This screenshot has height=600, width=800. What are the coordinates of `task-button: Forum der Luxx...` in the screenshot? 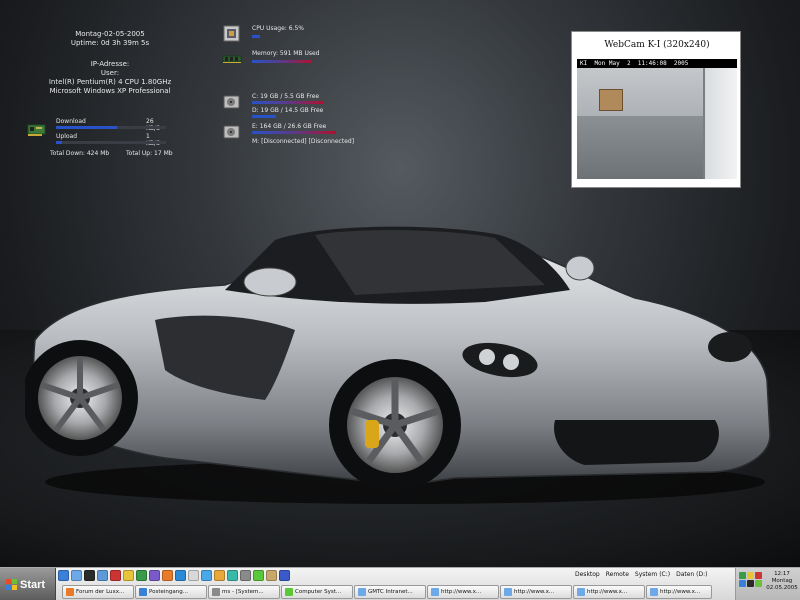 It's located at (98, 592).